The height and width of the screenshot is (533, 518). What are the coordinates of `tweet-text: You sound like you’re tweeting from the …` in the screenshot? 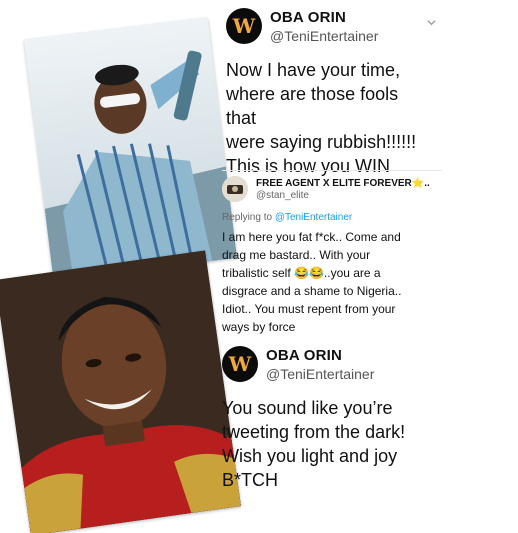 It's located at (327, 444).